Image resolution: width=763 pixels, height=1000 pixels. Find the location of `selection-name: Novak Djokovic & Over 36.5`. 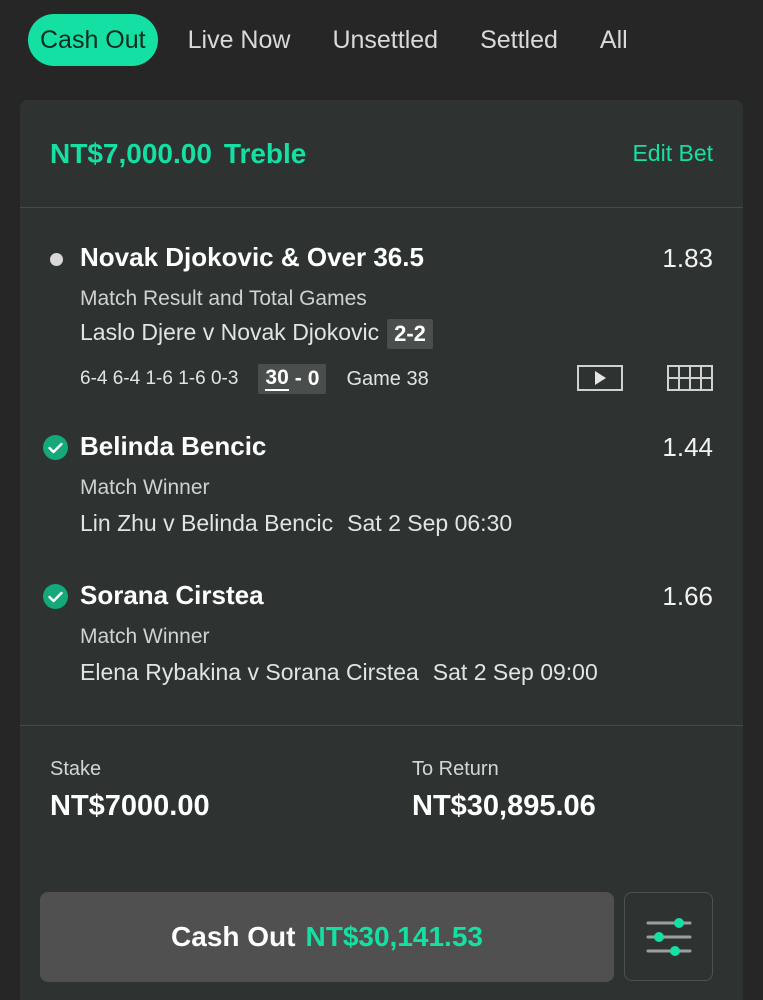

selection-name: Novak Djokovic & Over 36.5 is located at coordinates (252, 257).